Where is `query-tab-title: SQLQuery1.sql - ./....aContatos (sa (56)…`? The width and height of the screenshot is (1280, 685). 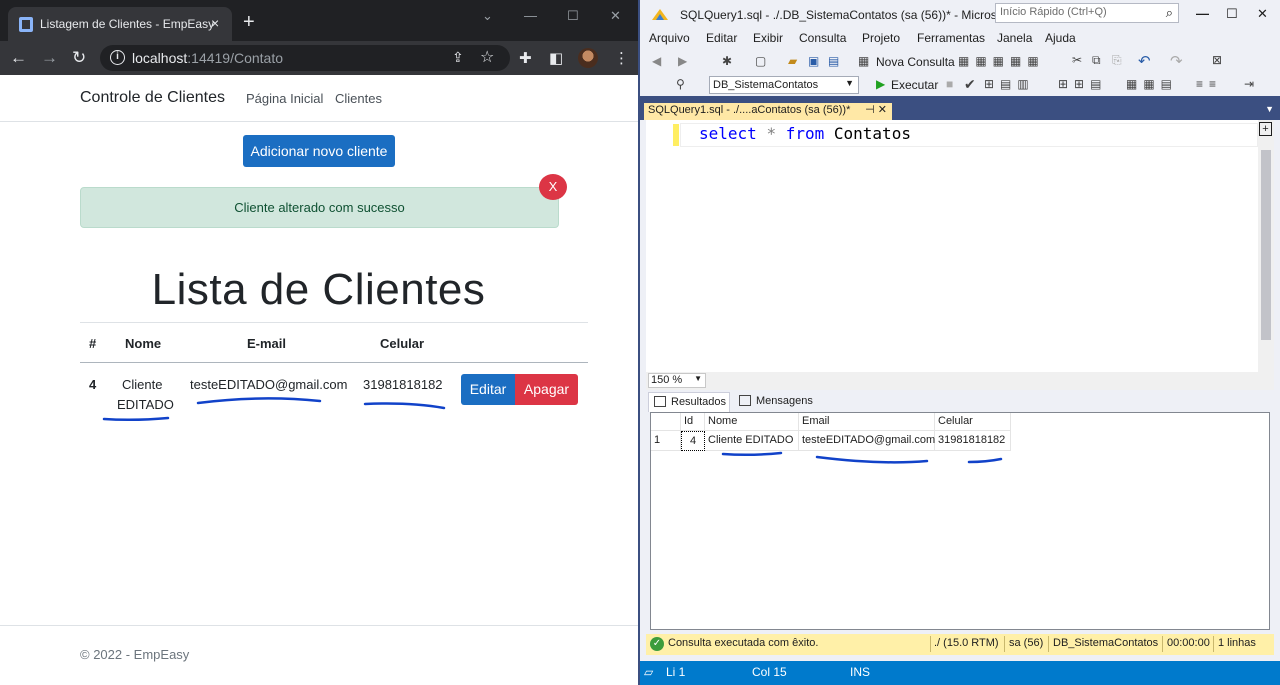
query-tab-title: SQLQuery1.sql - ./....aContatos (sa (56)… is located at coordinates (749, 110).